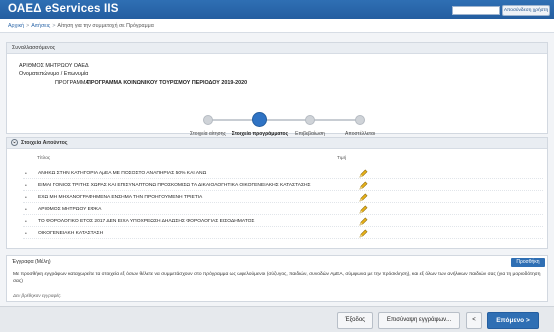  Describe the element at coordinates (259, 119) in the screenshot. I see `step-2-dot` at that location.